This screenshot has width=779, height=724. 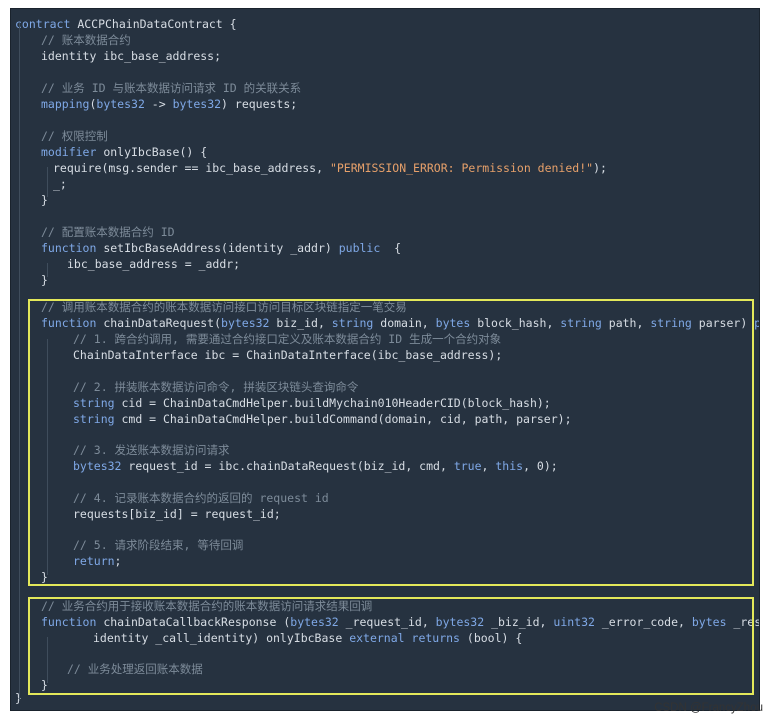 I want to click on code-token: ibc_base_address = _addr;, so click(x=154, y=264).